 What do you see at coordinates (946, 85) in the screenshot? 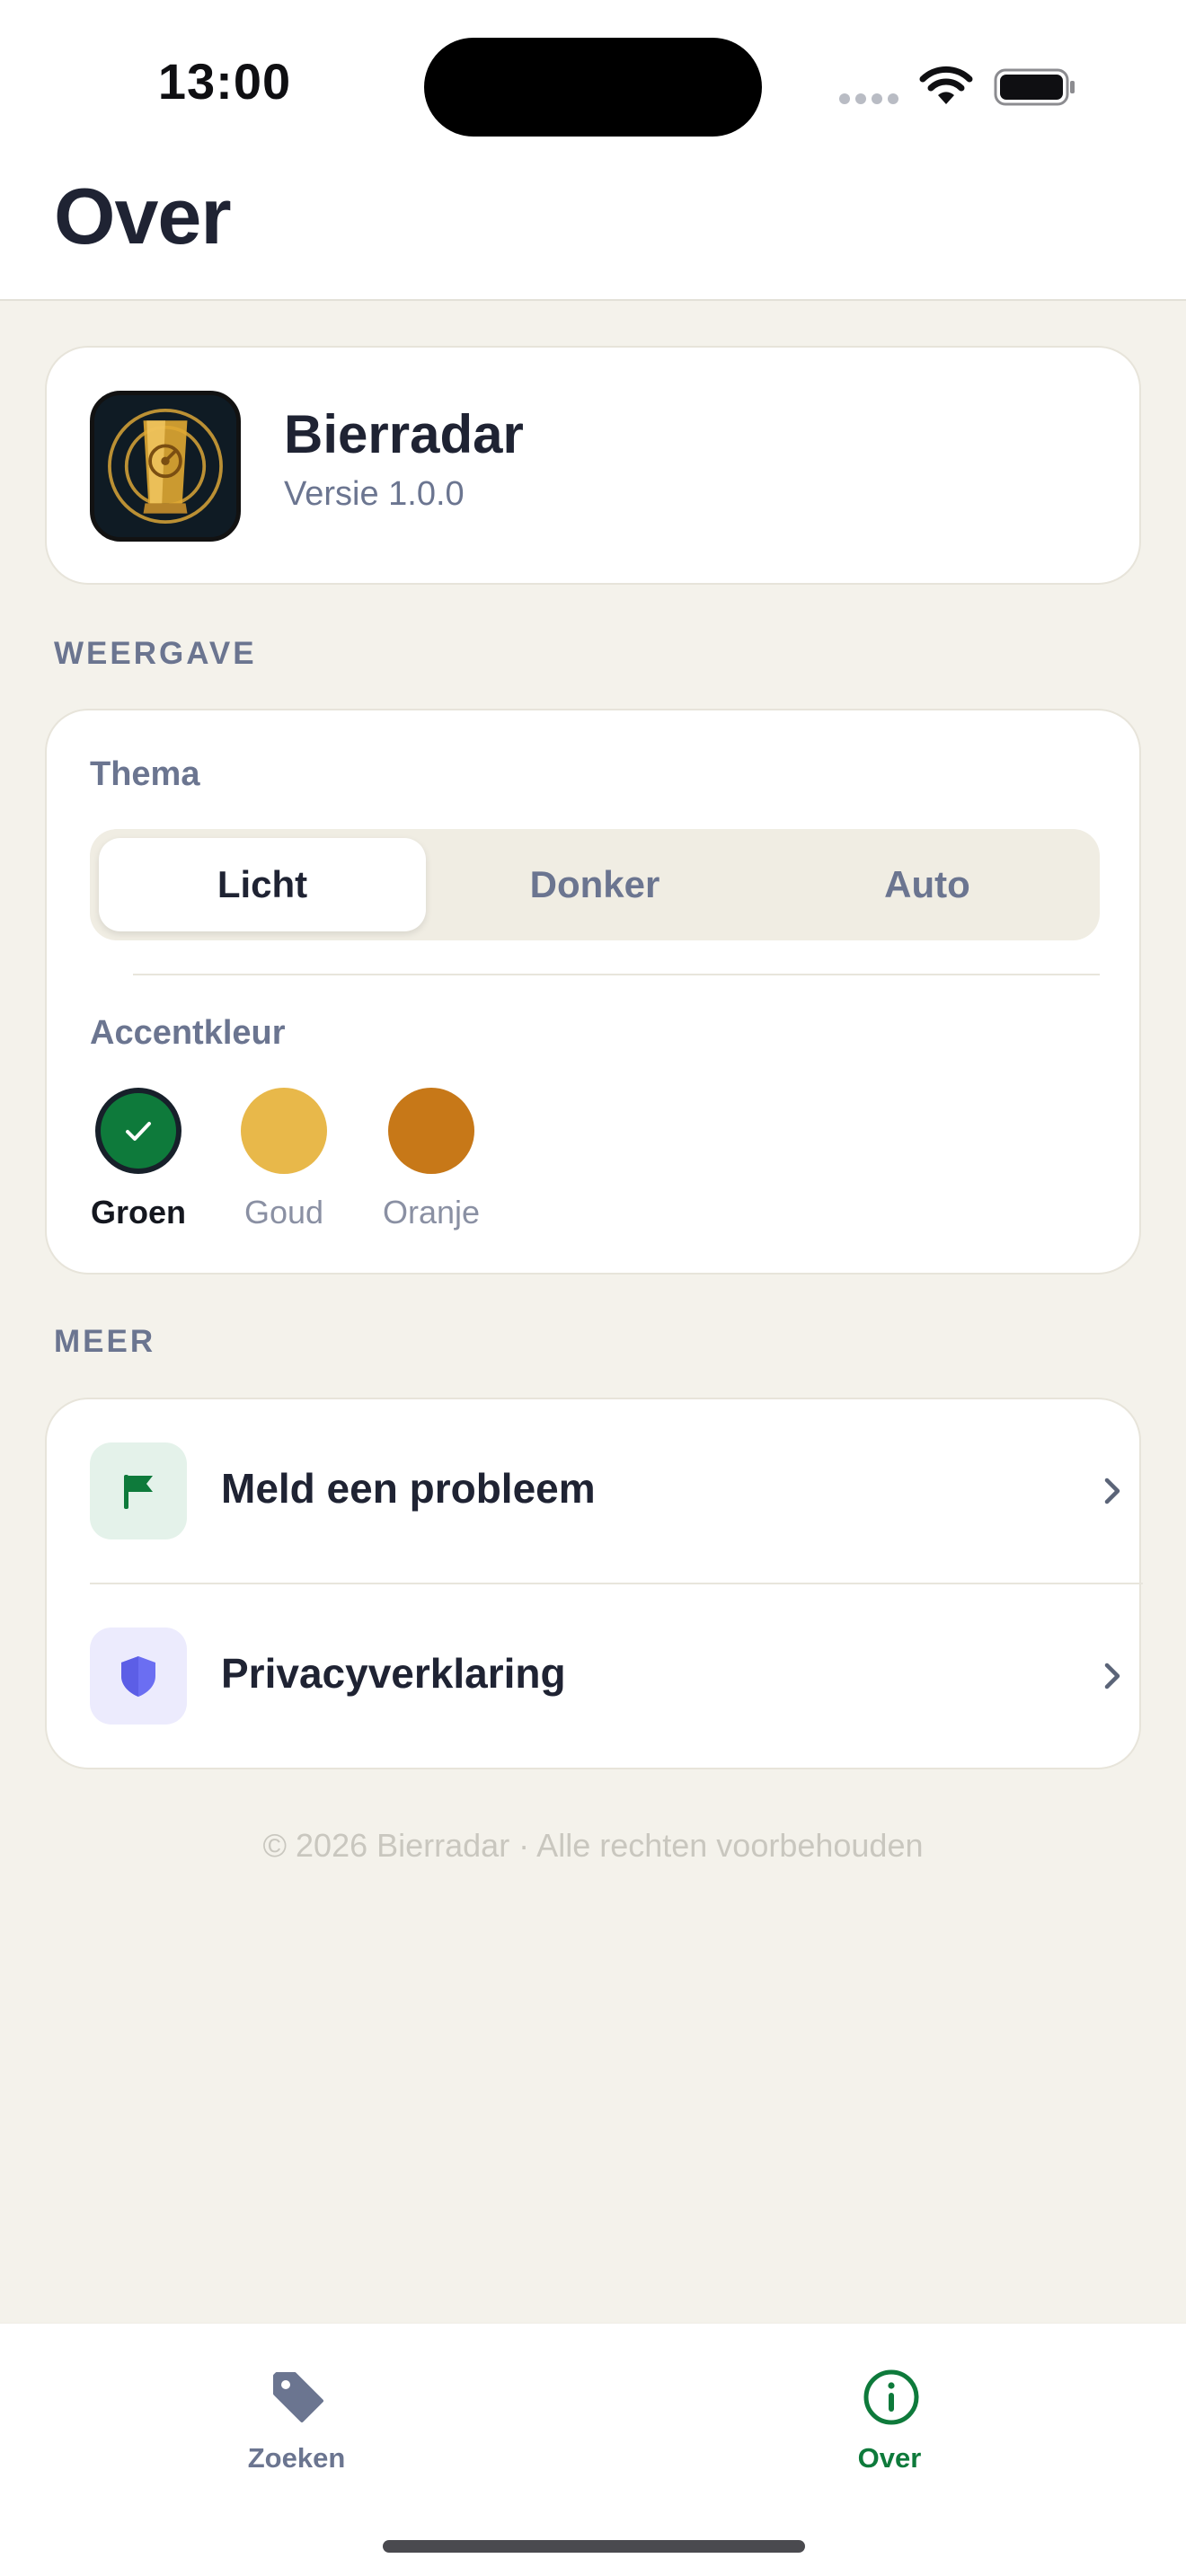
I see `wifi-icon` at bounding box center [946, 85].